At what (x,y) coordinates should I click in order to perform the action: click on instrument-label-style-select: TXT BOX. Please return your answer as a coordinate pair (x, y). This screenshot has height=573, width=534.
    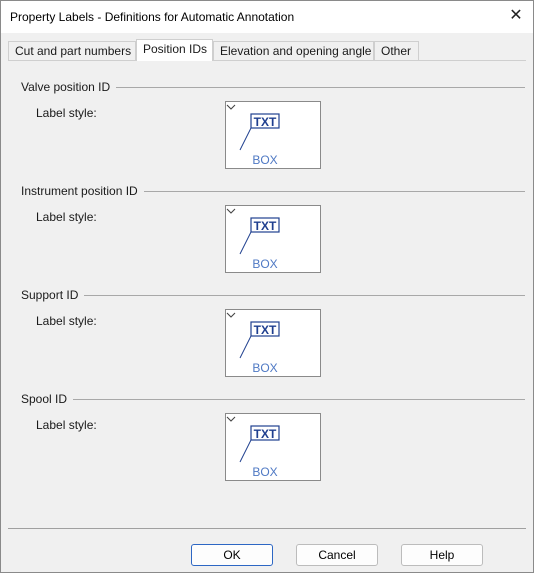
    Looking at the image, I should click on (273, 239).